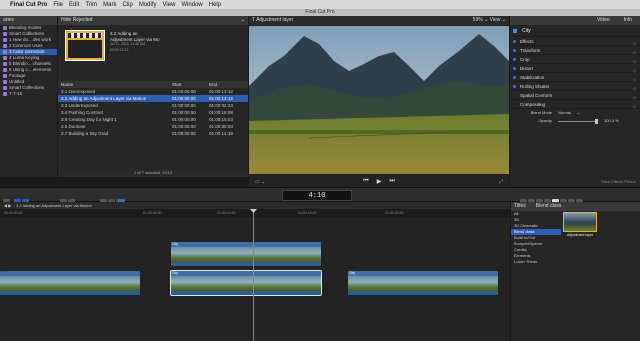 Image resolution: width=640 pixels, height=341 pixels. I want to click on viewer-view-menu: View, so click(495, 20).